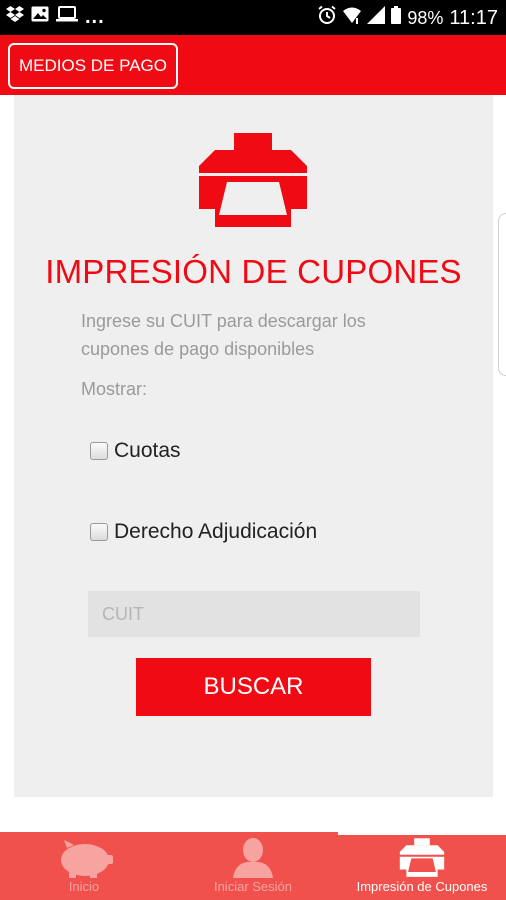 The width and height of the screenshot is (506, 900). What do you see at coordinates (15, 16) in the screenshot?
I see `dropbox-icon` at bounding box center [15, 16].